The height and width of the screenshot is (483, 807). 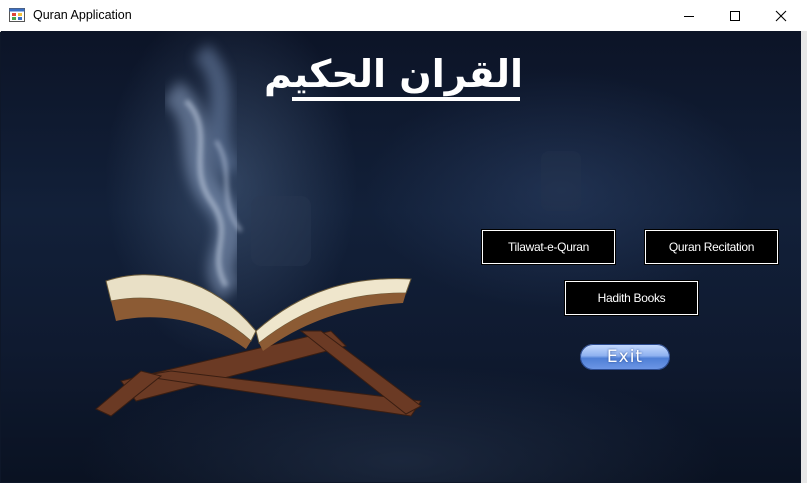 I want to click on exit-button: Exit, so click(x=625, y=357).